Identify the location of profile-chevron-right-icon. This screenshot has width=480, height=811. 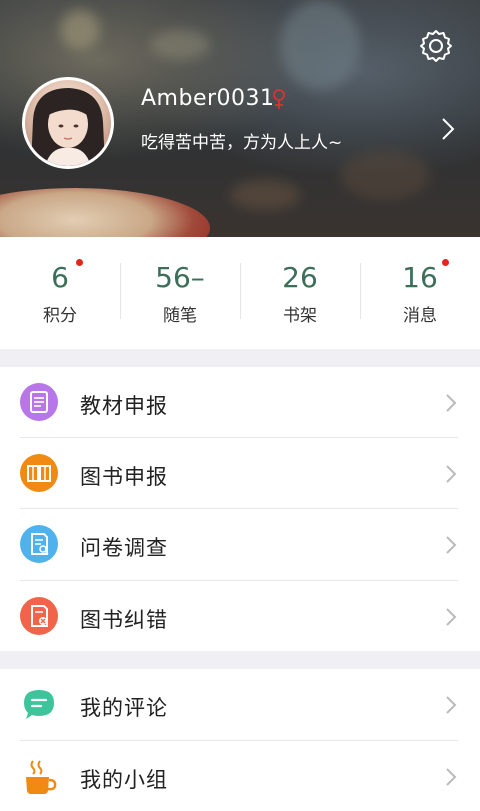
(448, 129).